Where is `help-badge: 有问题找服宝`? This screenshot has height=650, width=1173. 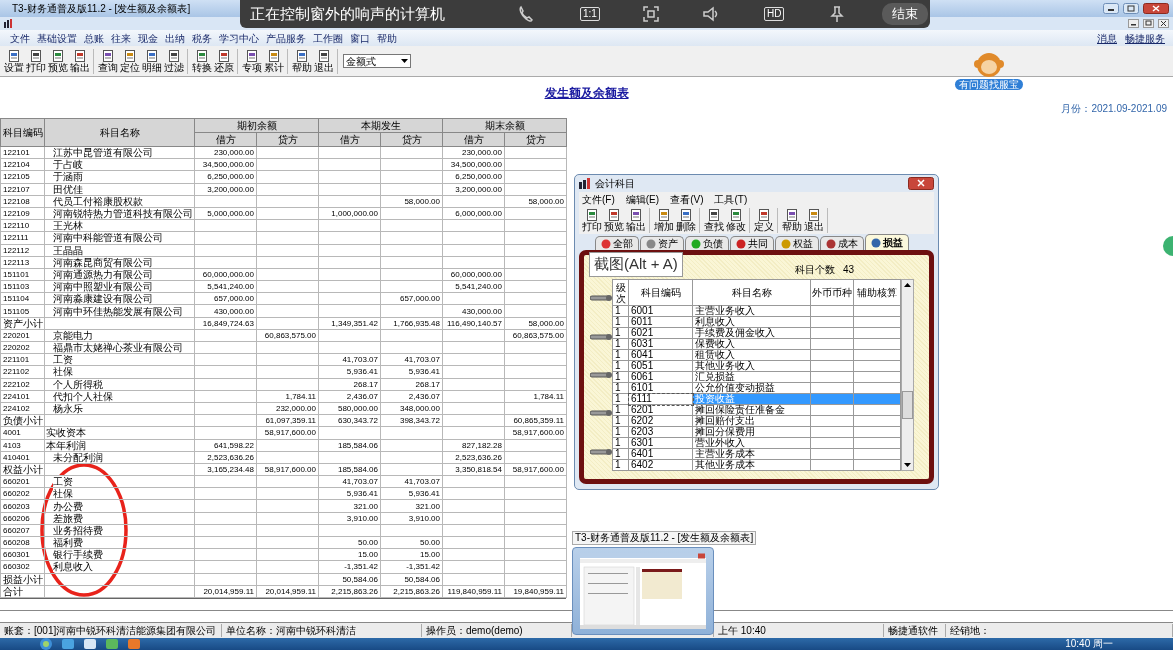 help-badge: 有问题找服宝 is located at coordinates (989, 84).